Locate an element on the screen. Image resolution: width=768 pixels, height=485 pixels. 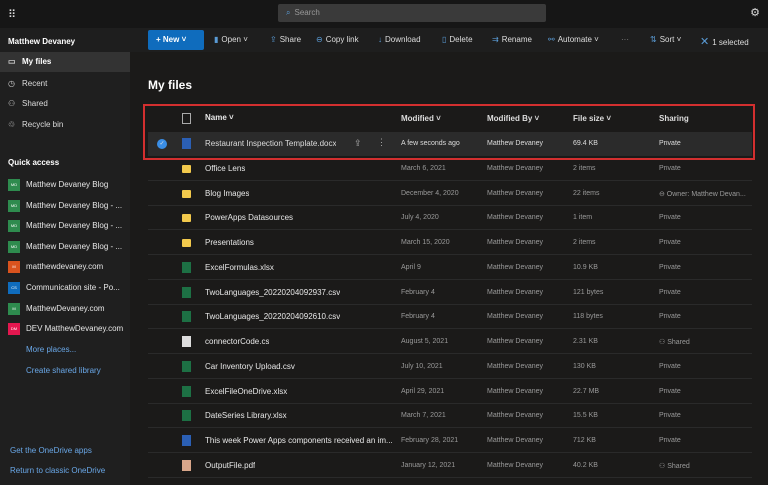
trash-icon: ♲ is located at coordinates (12, 124).